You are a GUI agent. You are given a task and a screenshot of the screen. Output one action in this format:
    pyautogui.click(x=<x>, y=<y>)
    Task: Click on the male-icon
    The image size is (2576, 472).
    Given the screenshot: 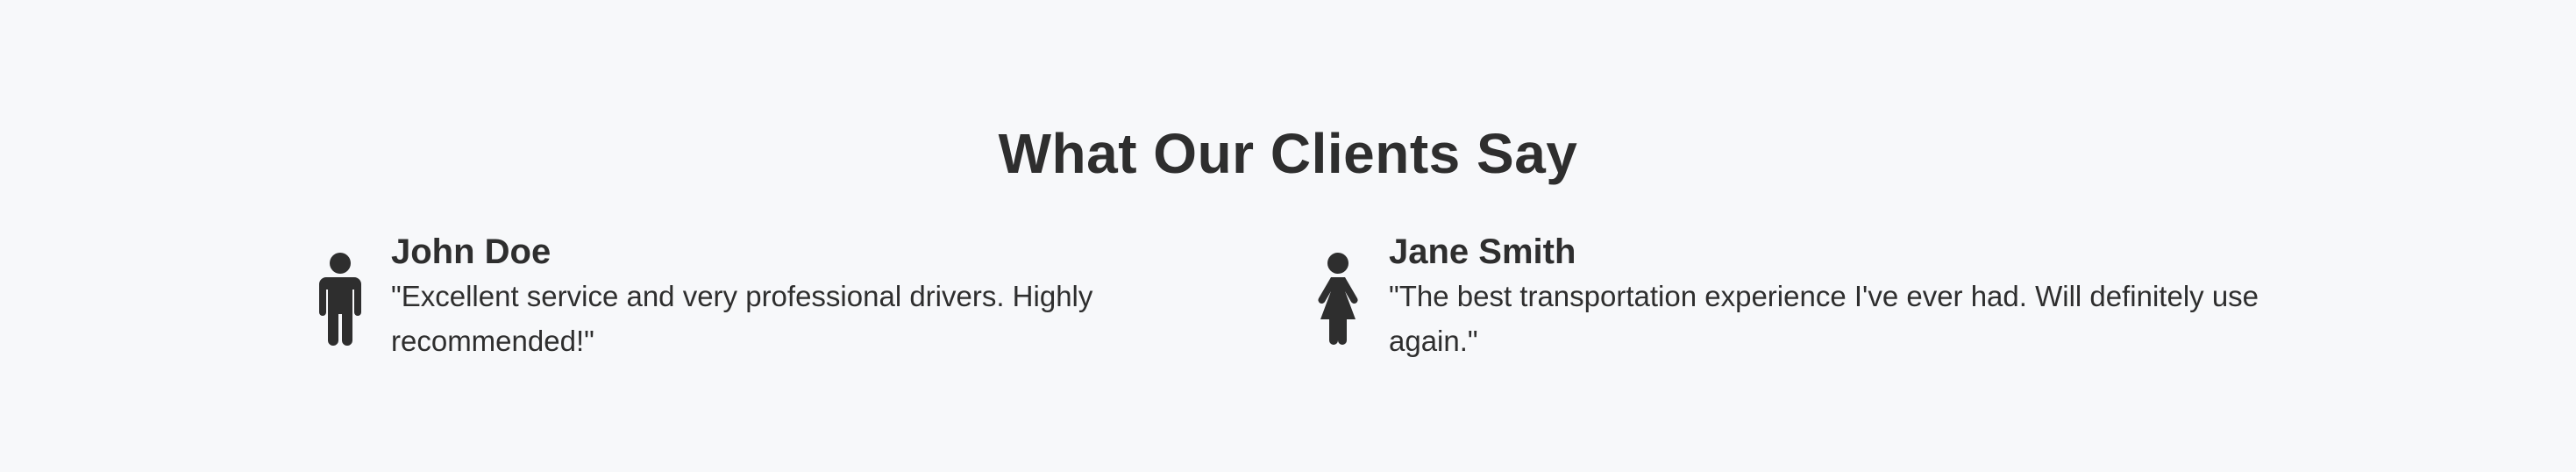 What is the action you would take?
    pyautogui.click(x=340, y=299)
    